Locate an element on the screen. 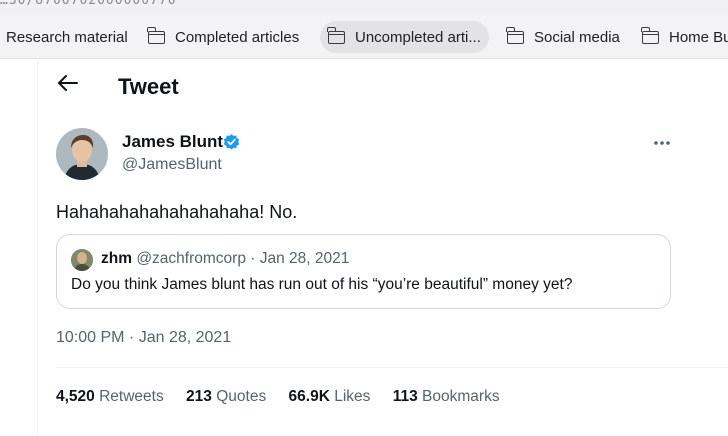 The width and height of the screenshot is (728, 436). more-icon-svg is located at coordinates (662, 143).